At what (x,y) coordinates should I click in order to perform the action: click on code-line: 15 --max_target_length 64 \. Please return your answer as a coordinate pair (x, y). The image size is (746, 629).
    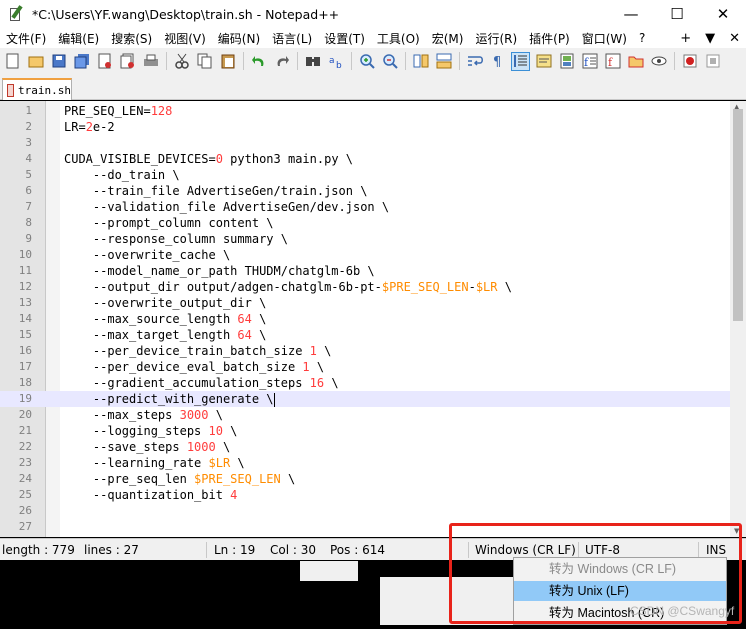
    Looking at the image, I should click on (365, 335).